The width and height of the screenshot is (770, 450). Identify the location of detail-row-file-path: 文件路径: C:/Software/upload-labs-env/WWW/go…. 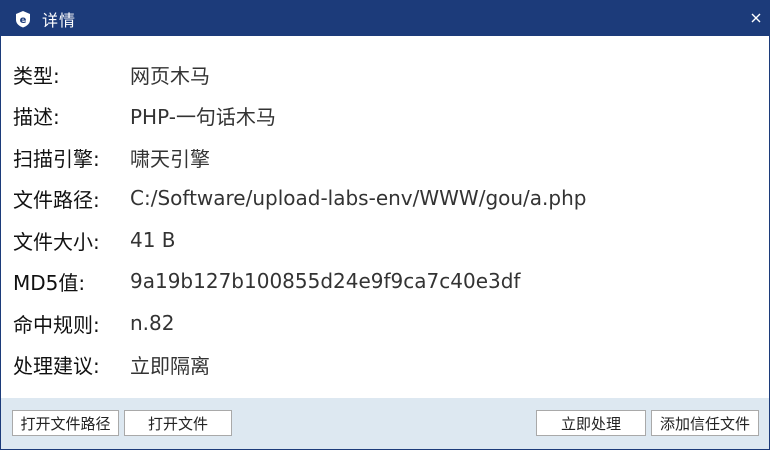
(299, 198).